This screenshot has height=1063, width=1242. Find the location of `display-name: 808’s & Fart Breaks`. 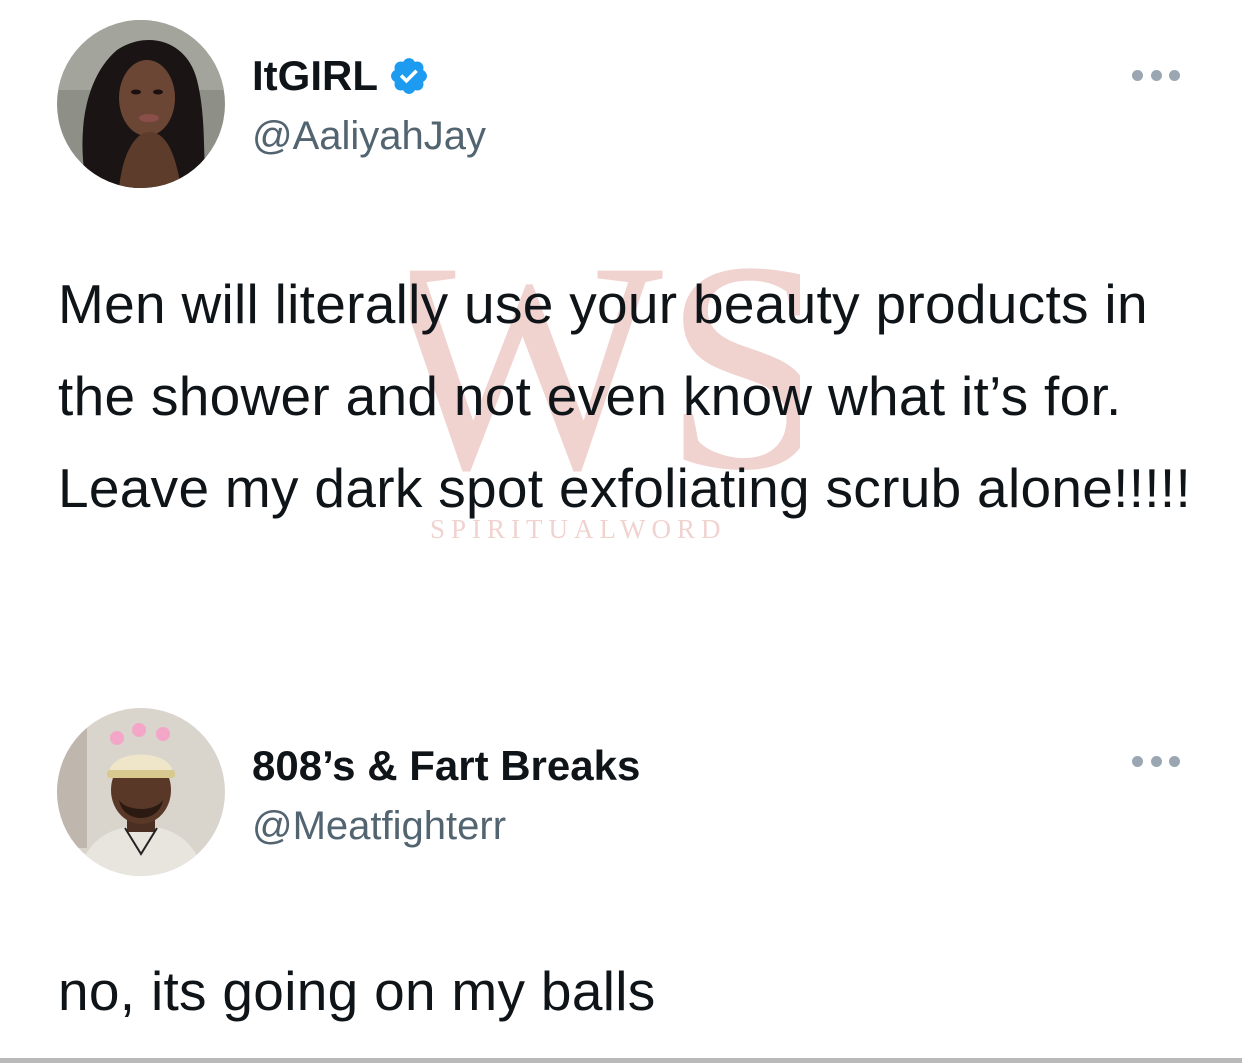

display-name: 808’s & Fart Breaks is located at coordinates (446, 766).